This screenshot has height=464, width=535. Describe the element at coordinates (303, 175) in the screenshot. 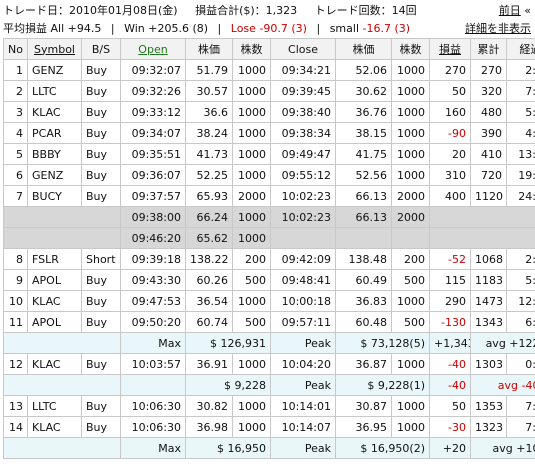

I see `close-time-cell: 09:55:12` at that location.